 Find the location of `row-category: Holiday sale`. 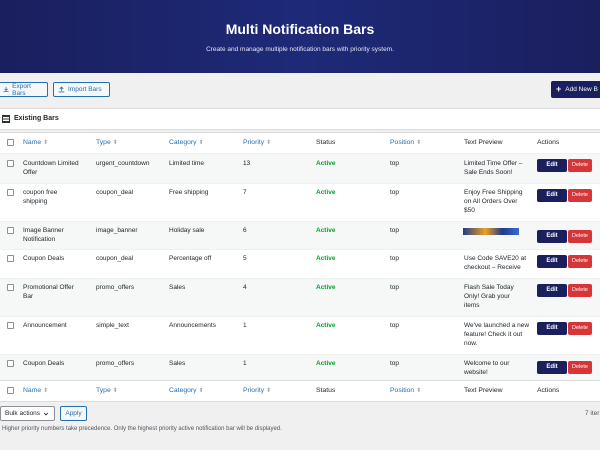

row-category: Holiday sale is located at coordinates (187, 230).